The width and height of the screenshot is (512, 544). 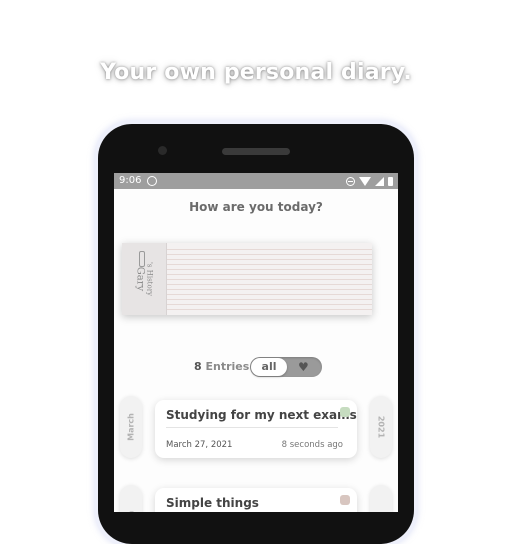 I want to click on spine-name: Gary, so click(x=140, y=279).